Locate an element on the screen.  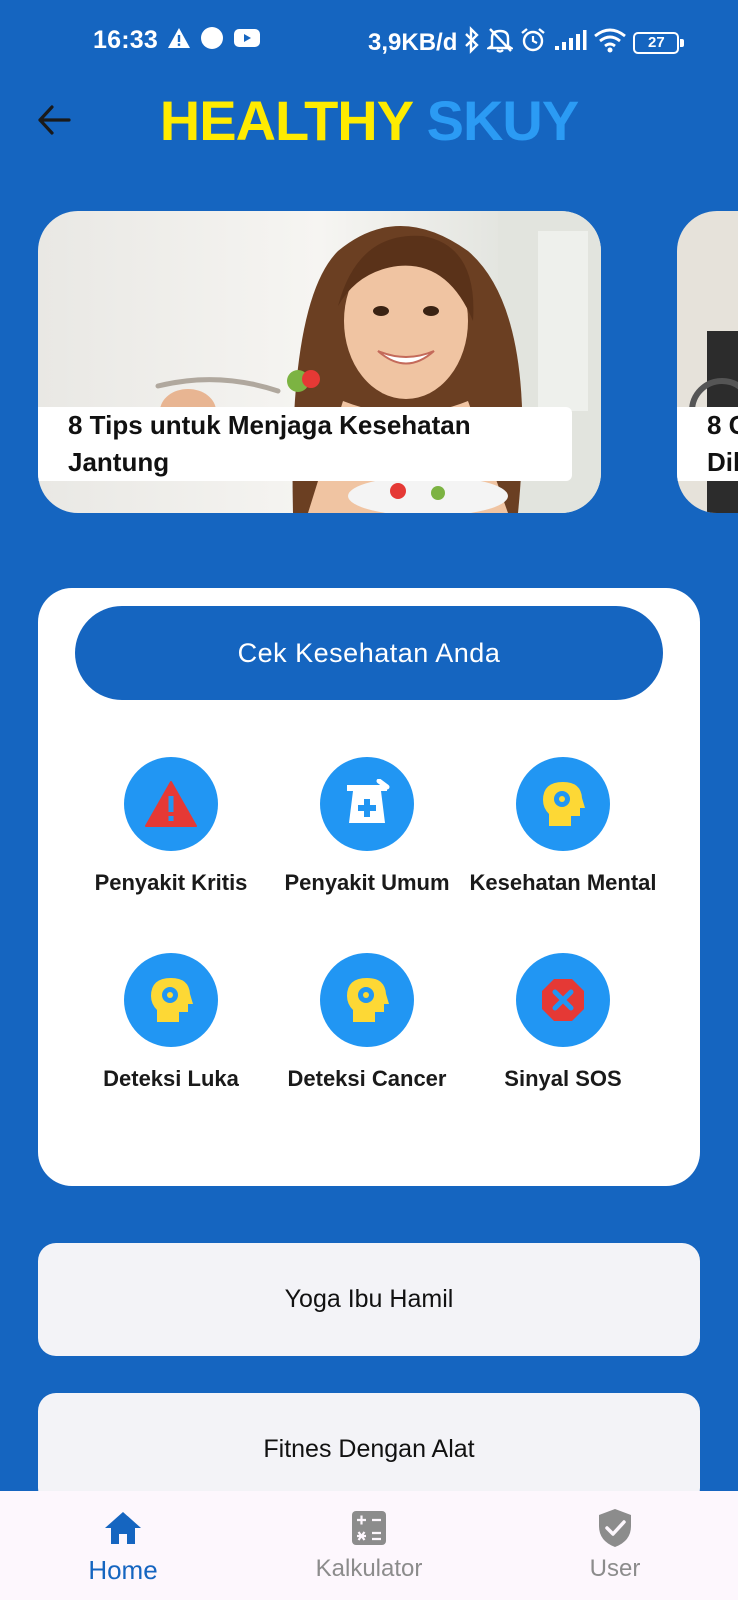
status-bar: 16:33 3,9KB/d 27 is located at coordinates (369, 43).